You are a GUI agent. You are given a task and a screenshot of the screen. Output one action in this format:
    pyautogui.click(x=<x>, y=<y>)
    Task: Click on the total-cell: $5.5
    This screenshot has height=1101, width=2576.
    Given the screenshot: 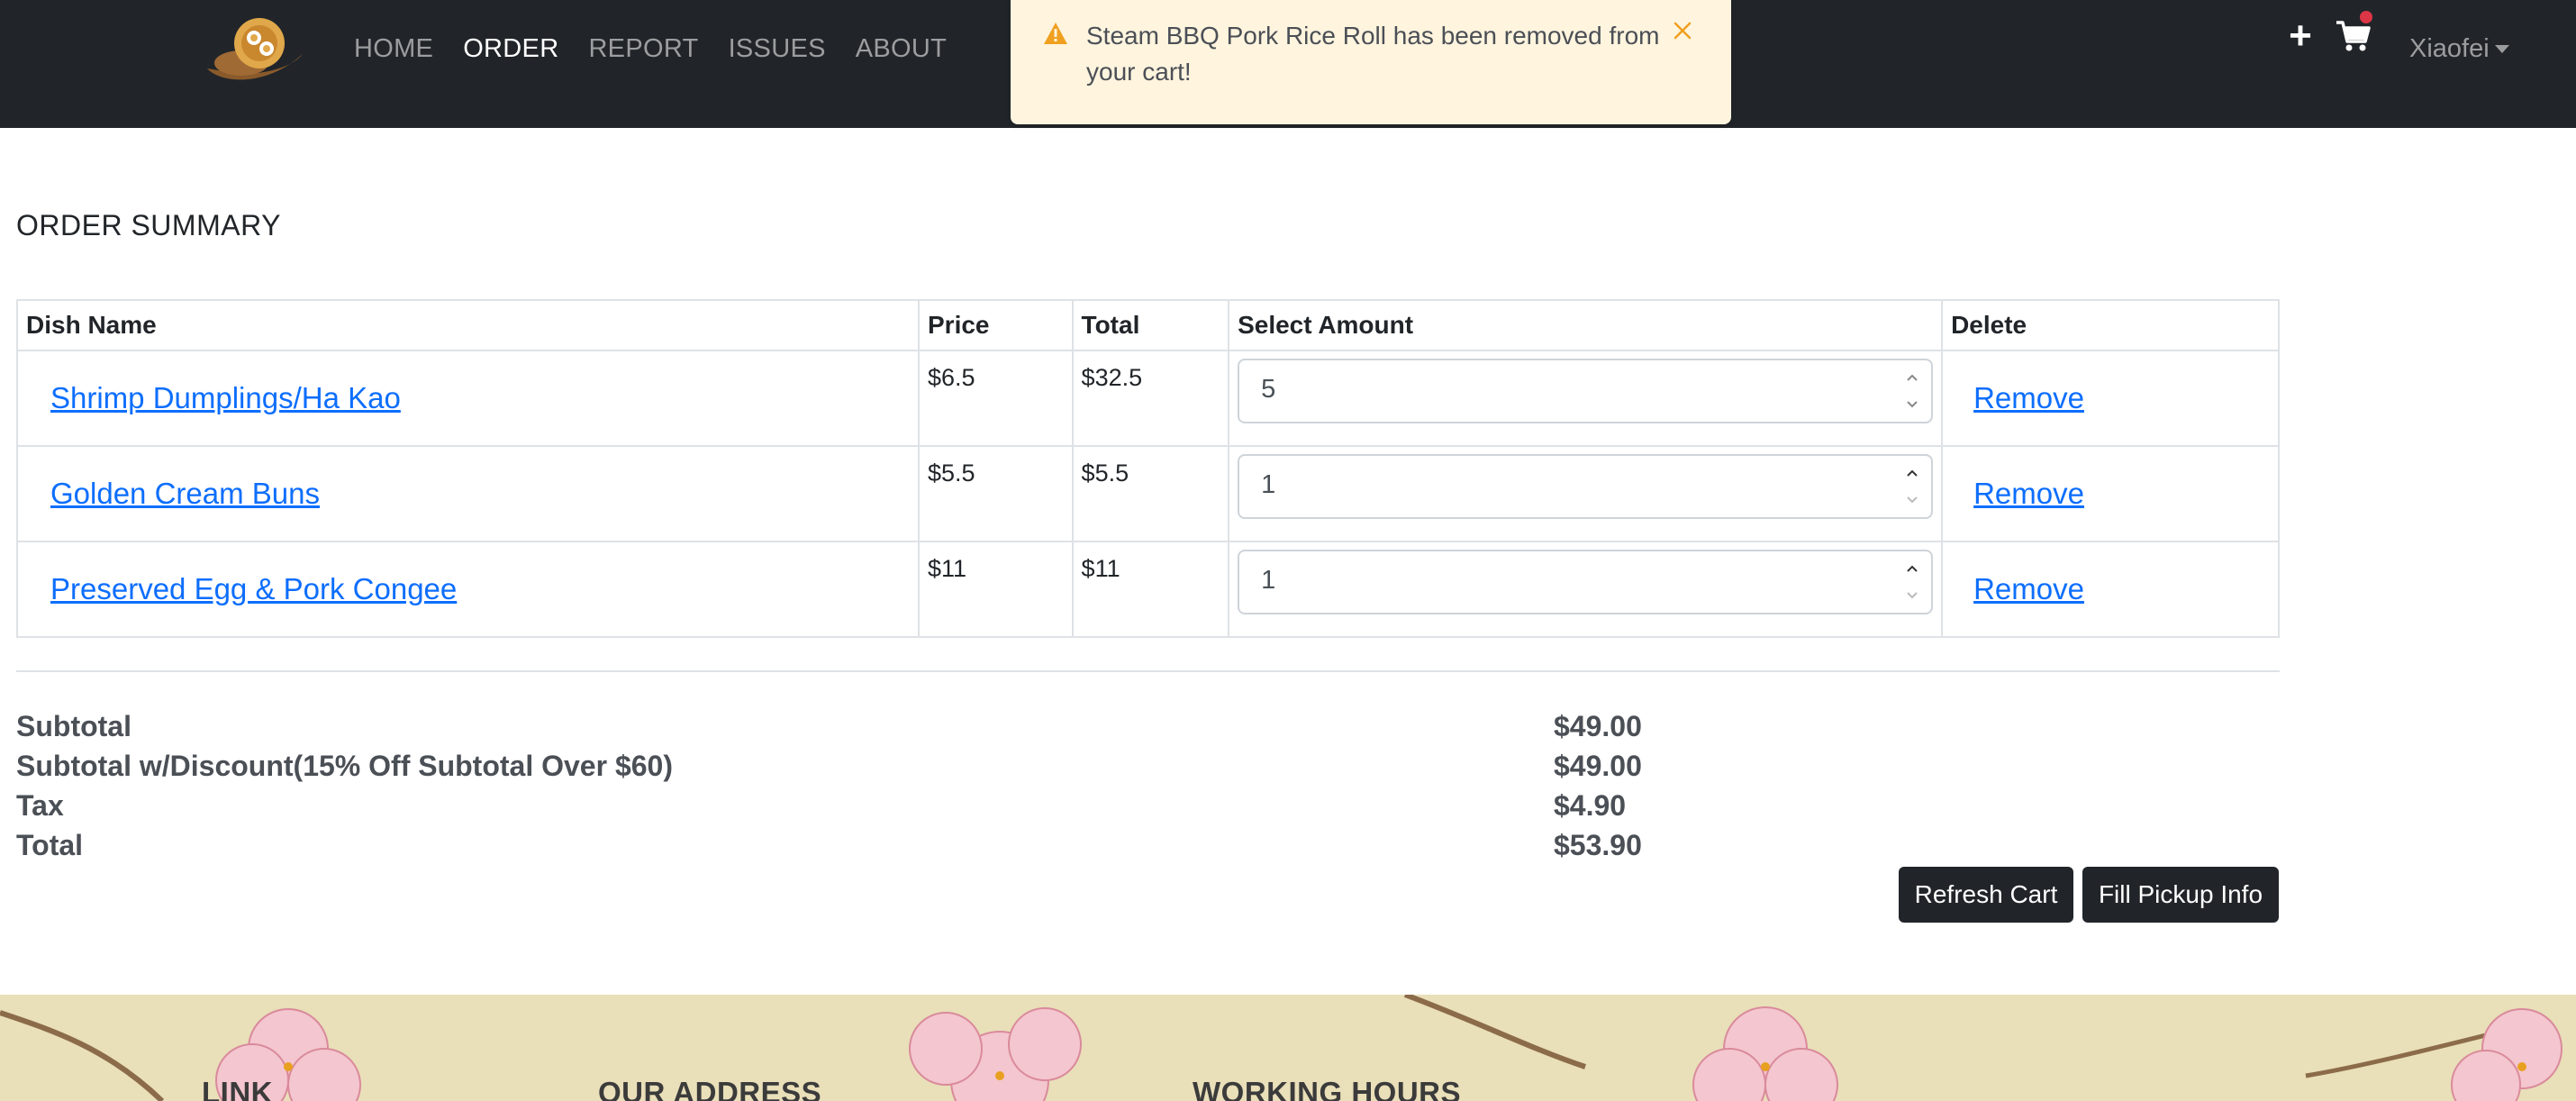 What is the action you would take?
    pyautogui.click(x=1150, y=493)
    